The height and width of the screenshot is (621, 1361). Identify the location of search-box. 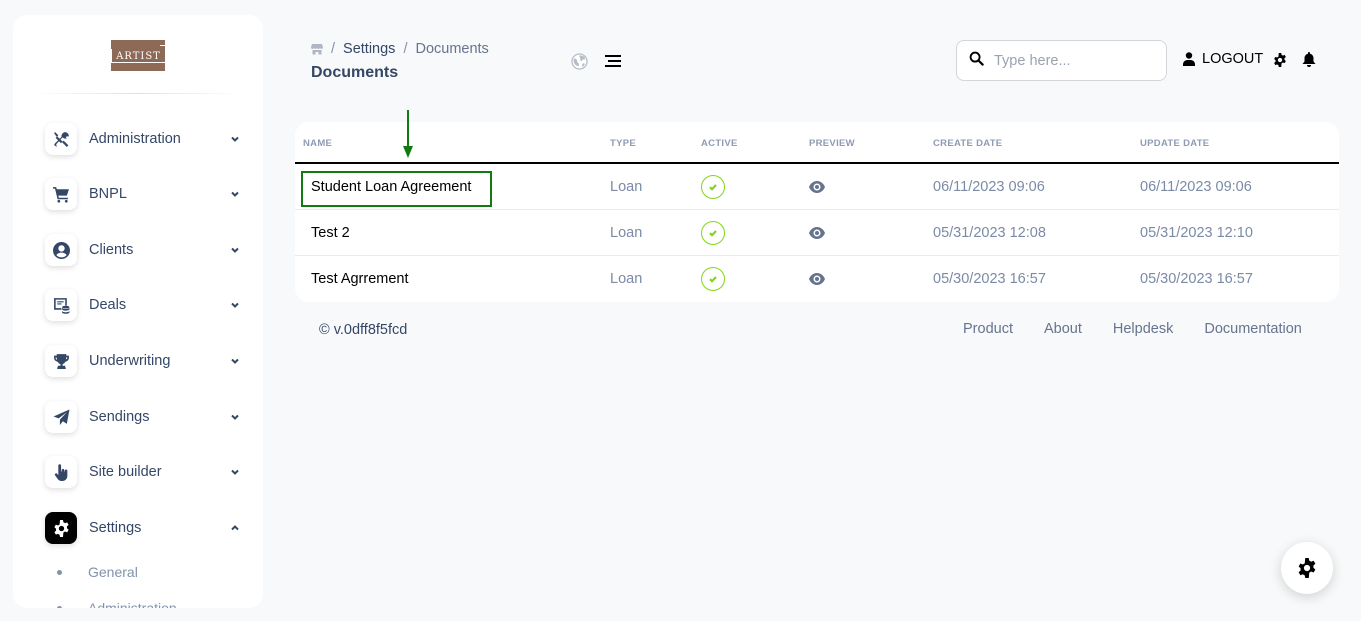
(1061, 60).